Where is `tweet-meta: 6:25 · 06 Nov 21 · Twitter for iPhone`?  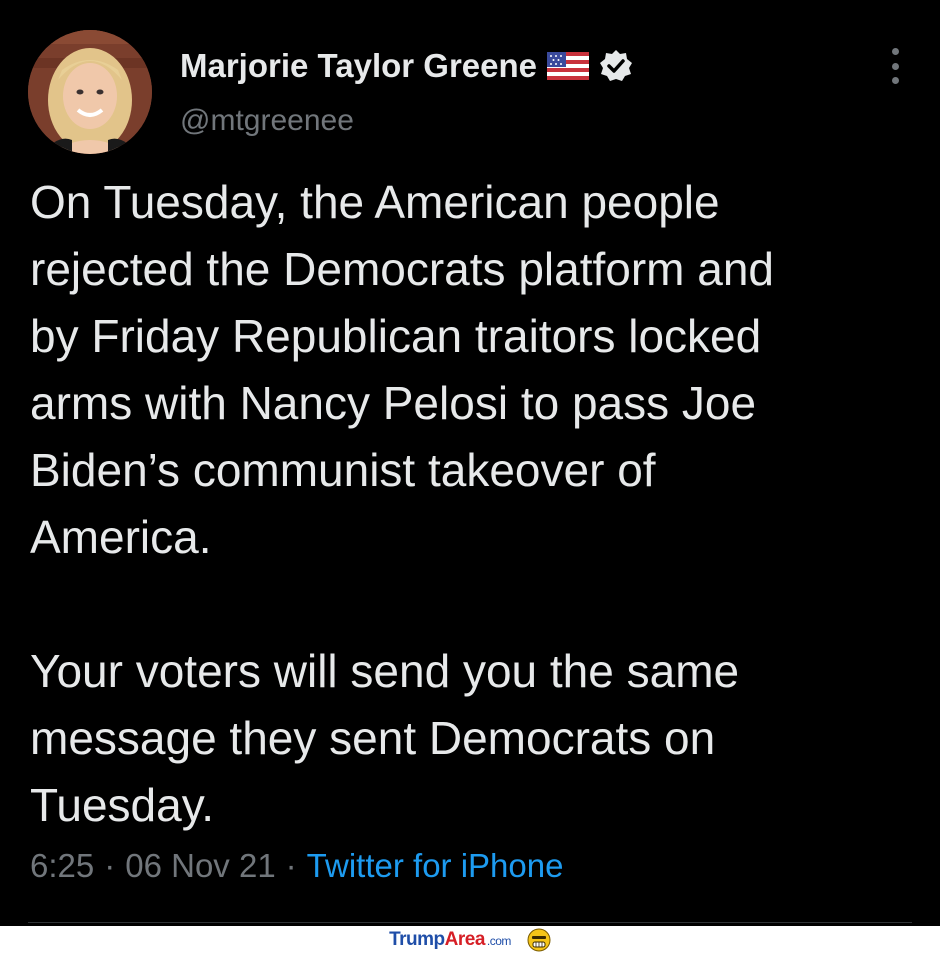 tweet-meta: 6:25 · 06 Nov 21 · Twitter for iPhone is located at coordinates (296, 866).